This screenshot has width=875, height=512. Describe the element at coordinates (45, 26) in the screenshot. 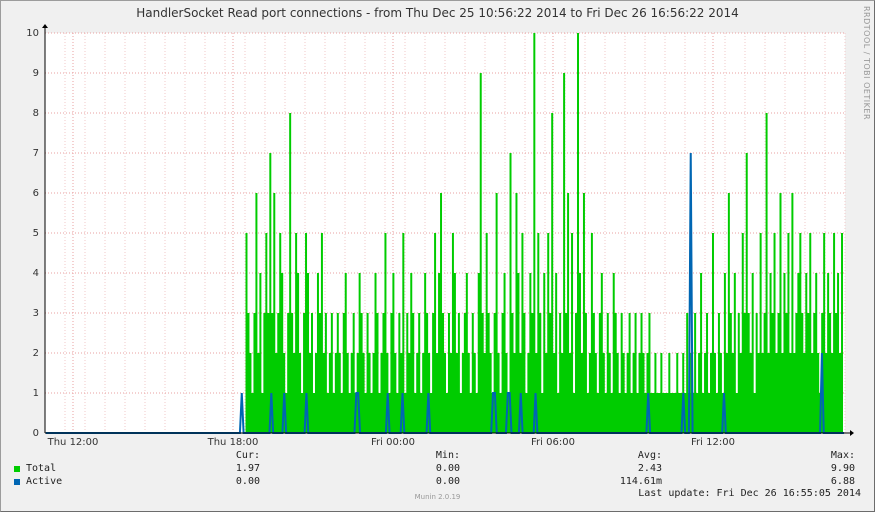

I see `y-axis-arrow` at that location.